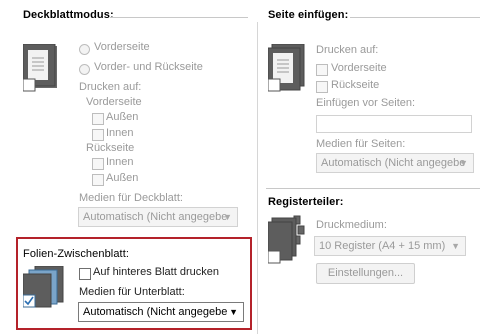 The height and width of the screenshot is (334, 488). Describe the element at coordinates (68, 15) in the screenshot. I see `deckblatt-header: Deckblattmodus:` at that location.